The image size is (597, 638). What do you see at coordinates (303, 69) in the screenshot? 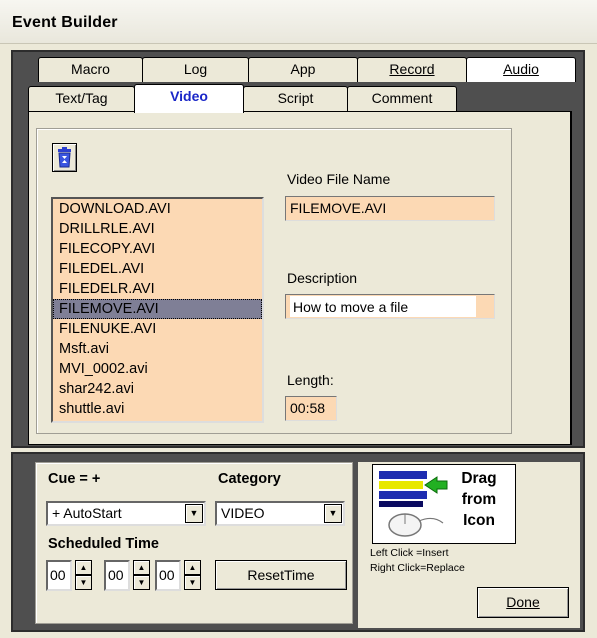
I see `tab-app: App` at bounding box center [303, 69].